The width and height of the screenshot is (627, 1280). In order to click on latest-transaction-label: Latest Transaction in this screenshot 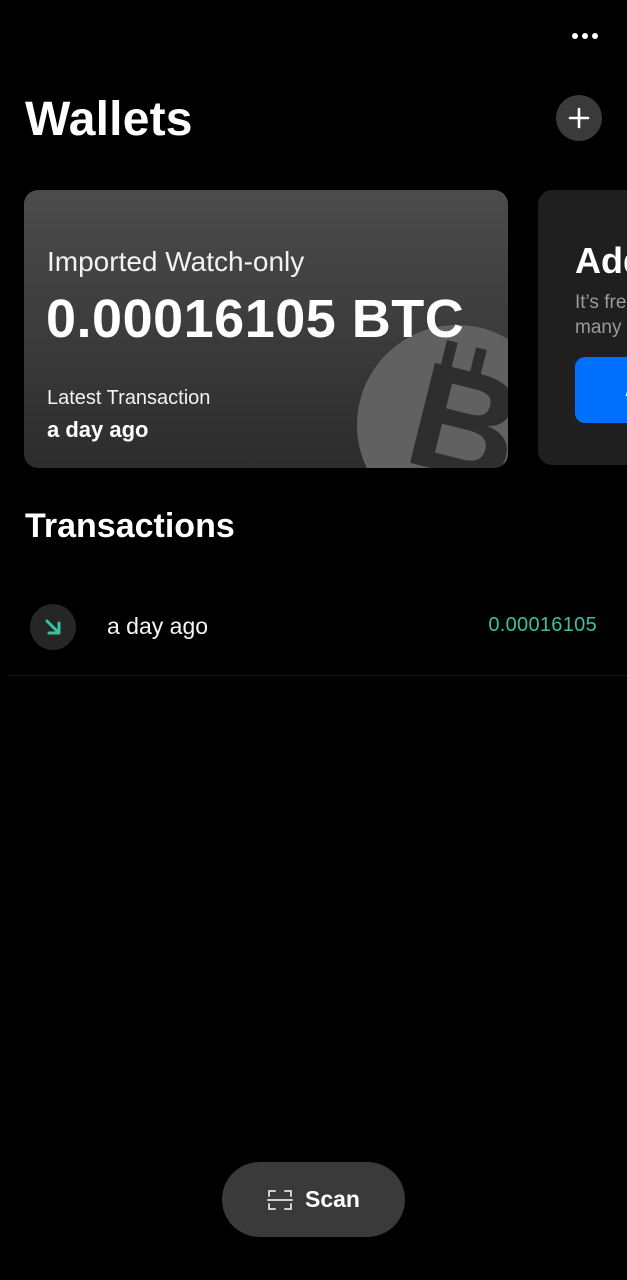, I will do `click(129, 398)`.